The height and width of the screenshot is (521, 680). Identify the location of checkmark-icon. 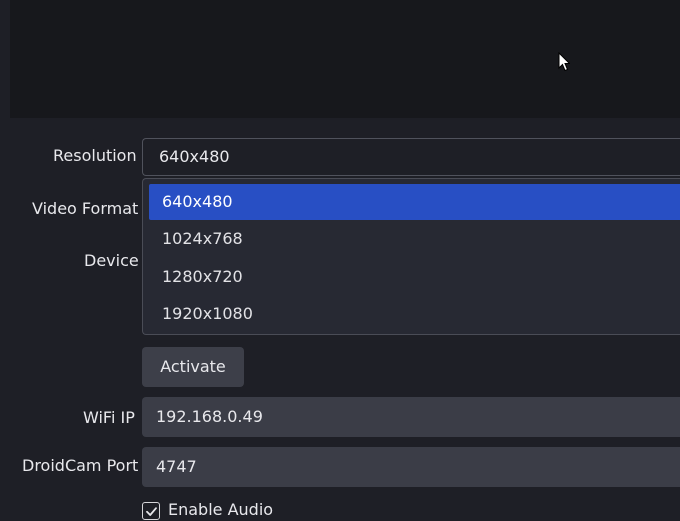
(151, 511).